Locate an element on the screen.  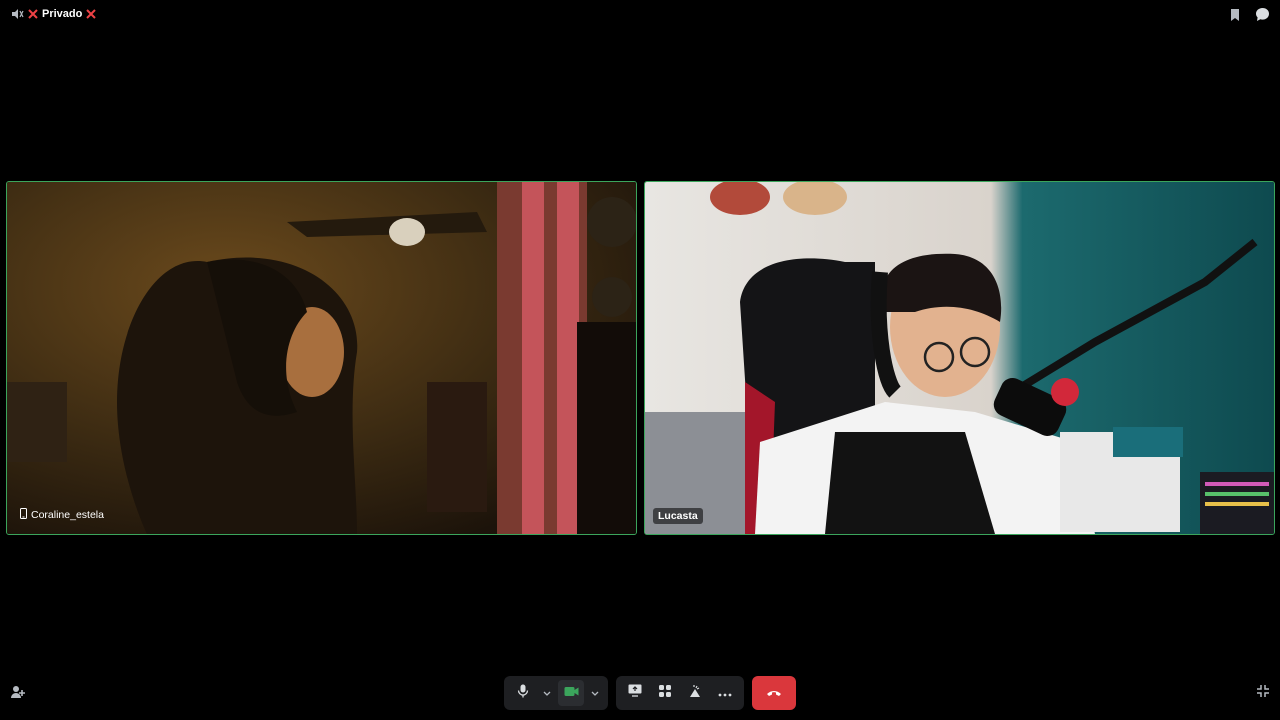
audio-settings-dropdown is located at coordinates (547, 693).